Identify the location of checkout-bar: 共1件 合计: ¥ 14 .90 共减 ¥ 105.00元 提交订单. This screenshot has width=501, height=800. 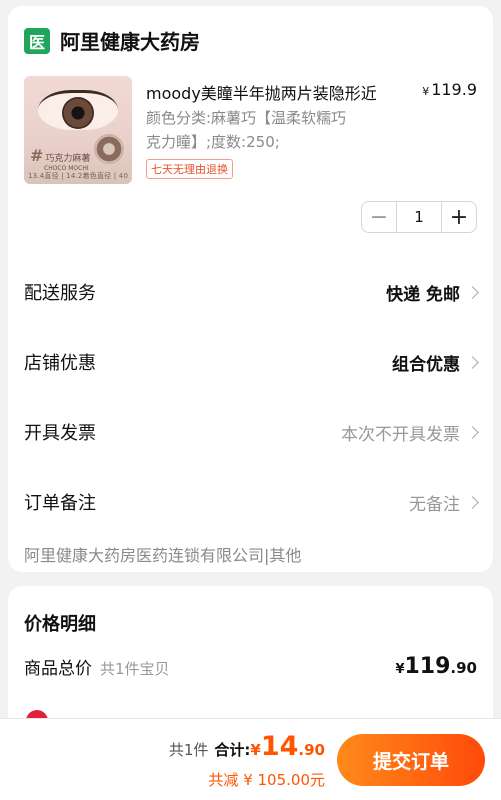
(250, 759).